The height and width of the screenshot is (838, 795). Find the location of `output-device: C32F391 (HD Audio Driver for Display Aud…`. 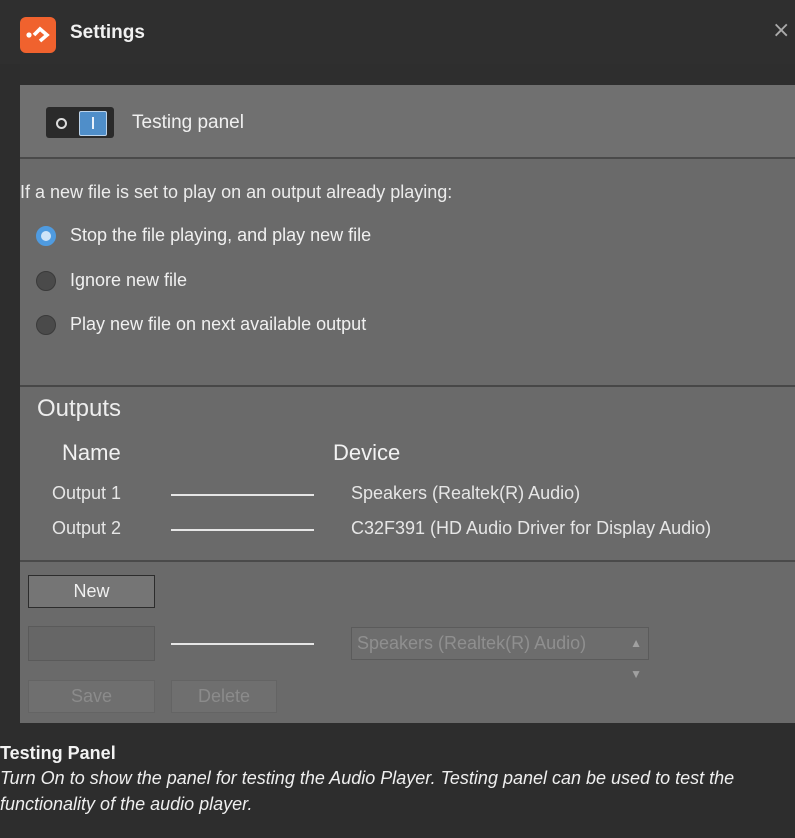

output-device: C32F391 (HD Audio Driver for Display Aud… is located at coordinates (531, 528).